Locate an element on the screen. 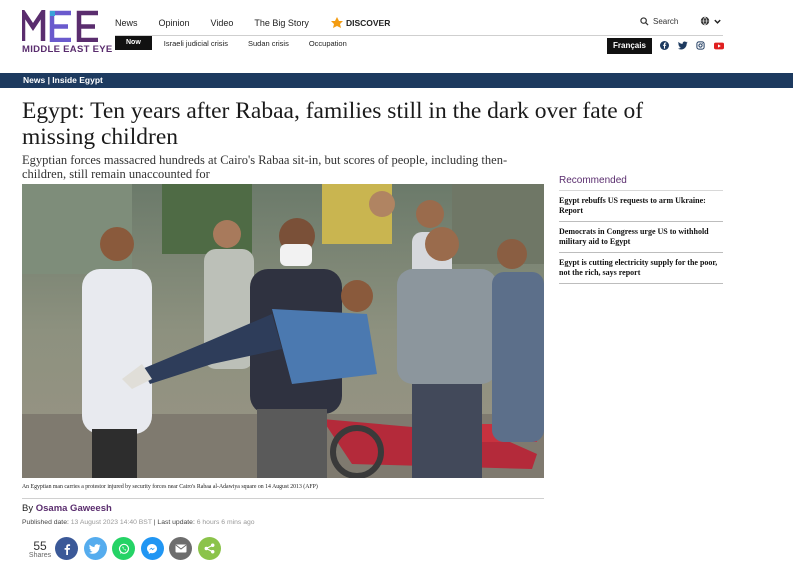 The width and height of the screenshot is (793, 571). social-links is located at coordinates (694, 45).